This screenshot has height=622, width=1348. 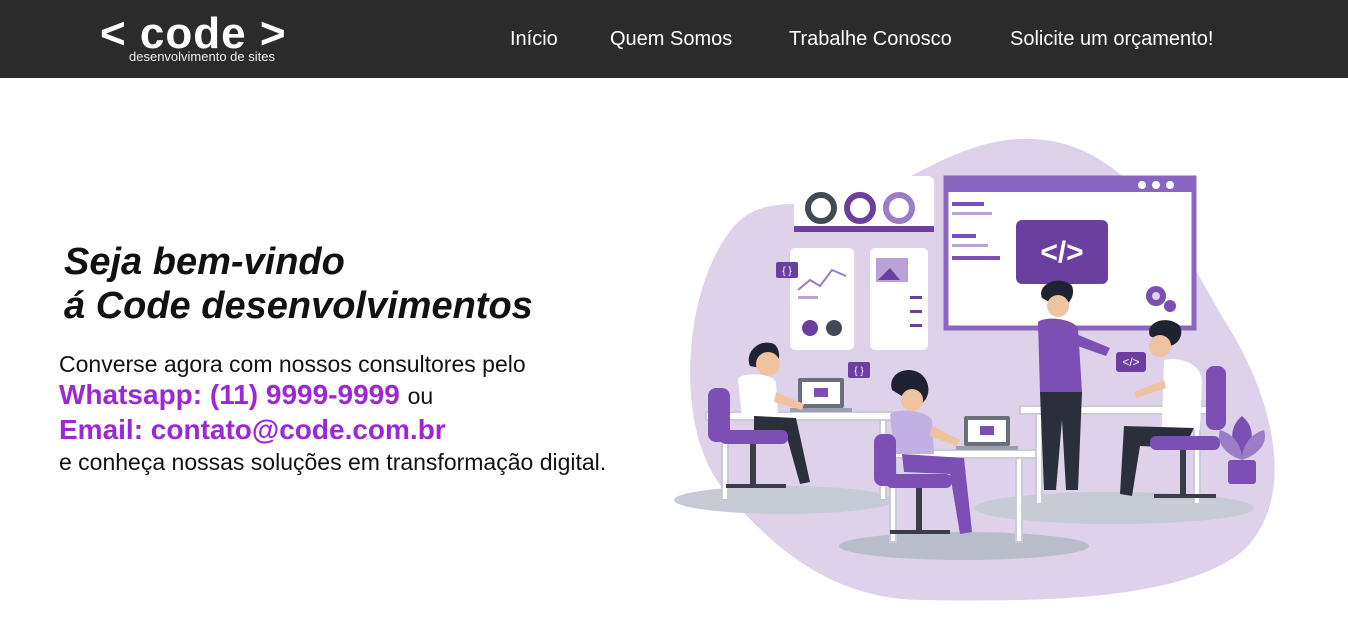 I want to click on whatsapp-contact: Whatsapp: (11) 9999-9999, so click(x=229, y=394).